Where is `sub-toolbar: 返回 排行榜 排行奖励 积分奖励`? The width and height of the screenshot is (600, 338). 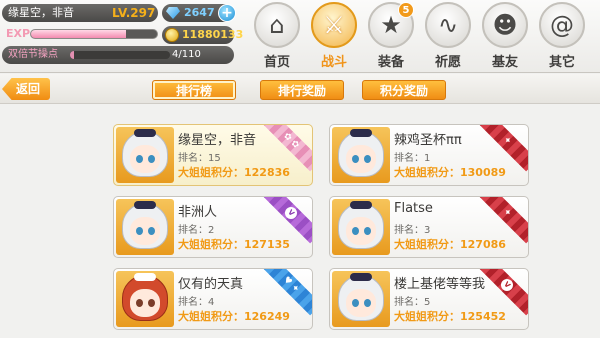 sub-toolbar: 返回 排行榜 排行奖励 积分奖励 is located at coordinates (300, 89).